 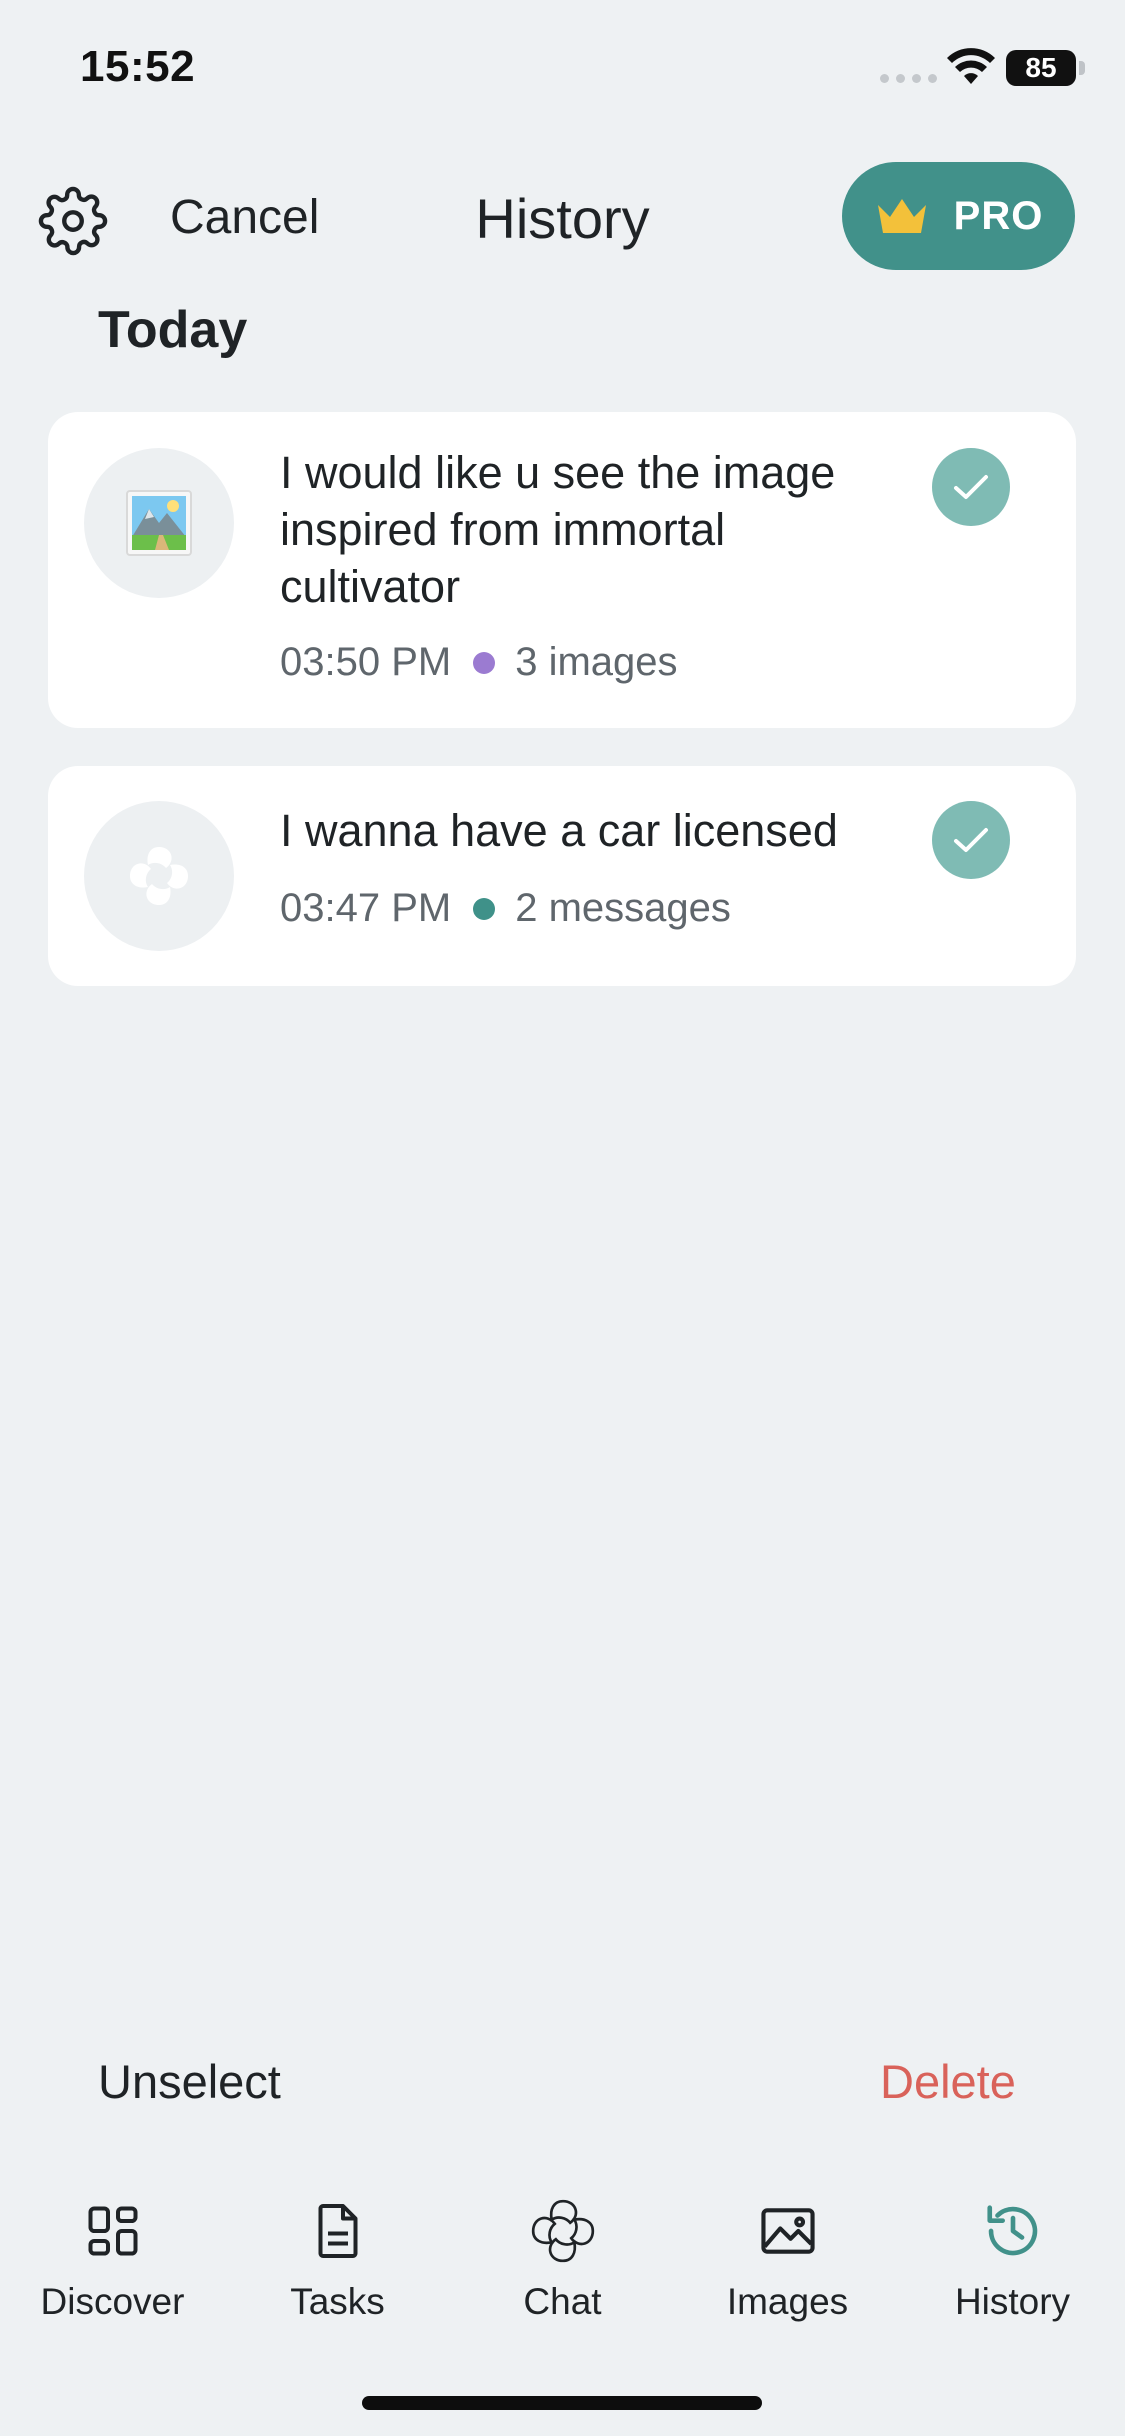 What do you see at coordinates (562, 218) in the screenshot?
I see `page-title: History` at bounding box center [562, 218].